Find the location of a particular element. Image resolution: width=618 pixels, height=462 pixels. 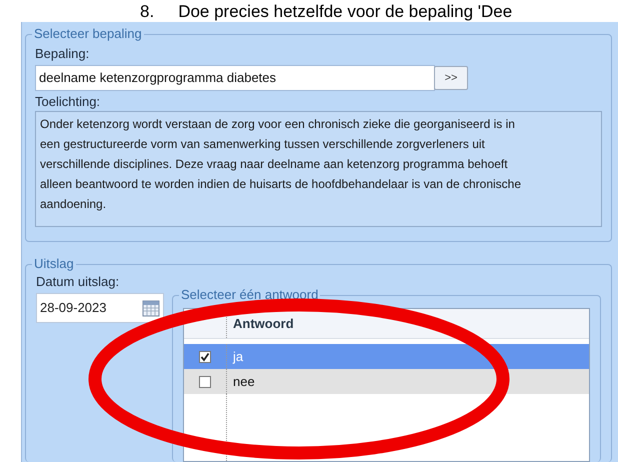

field-label: Datum uitslag: is located at coordinates (78, 282).